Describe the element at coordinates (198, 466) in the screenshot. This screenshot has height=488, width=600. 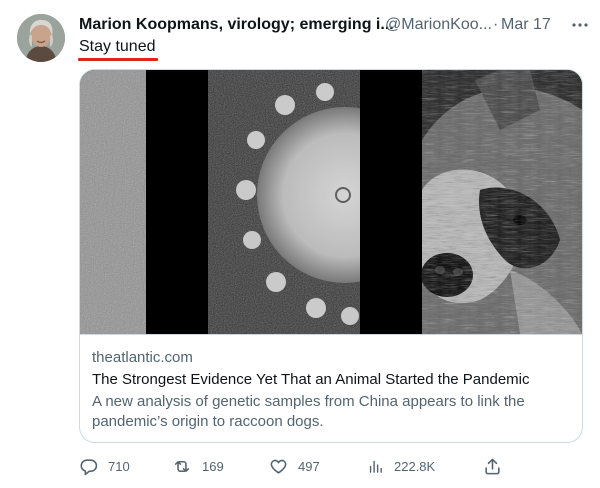
I see `retweet-button: 169` at that location.